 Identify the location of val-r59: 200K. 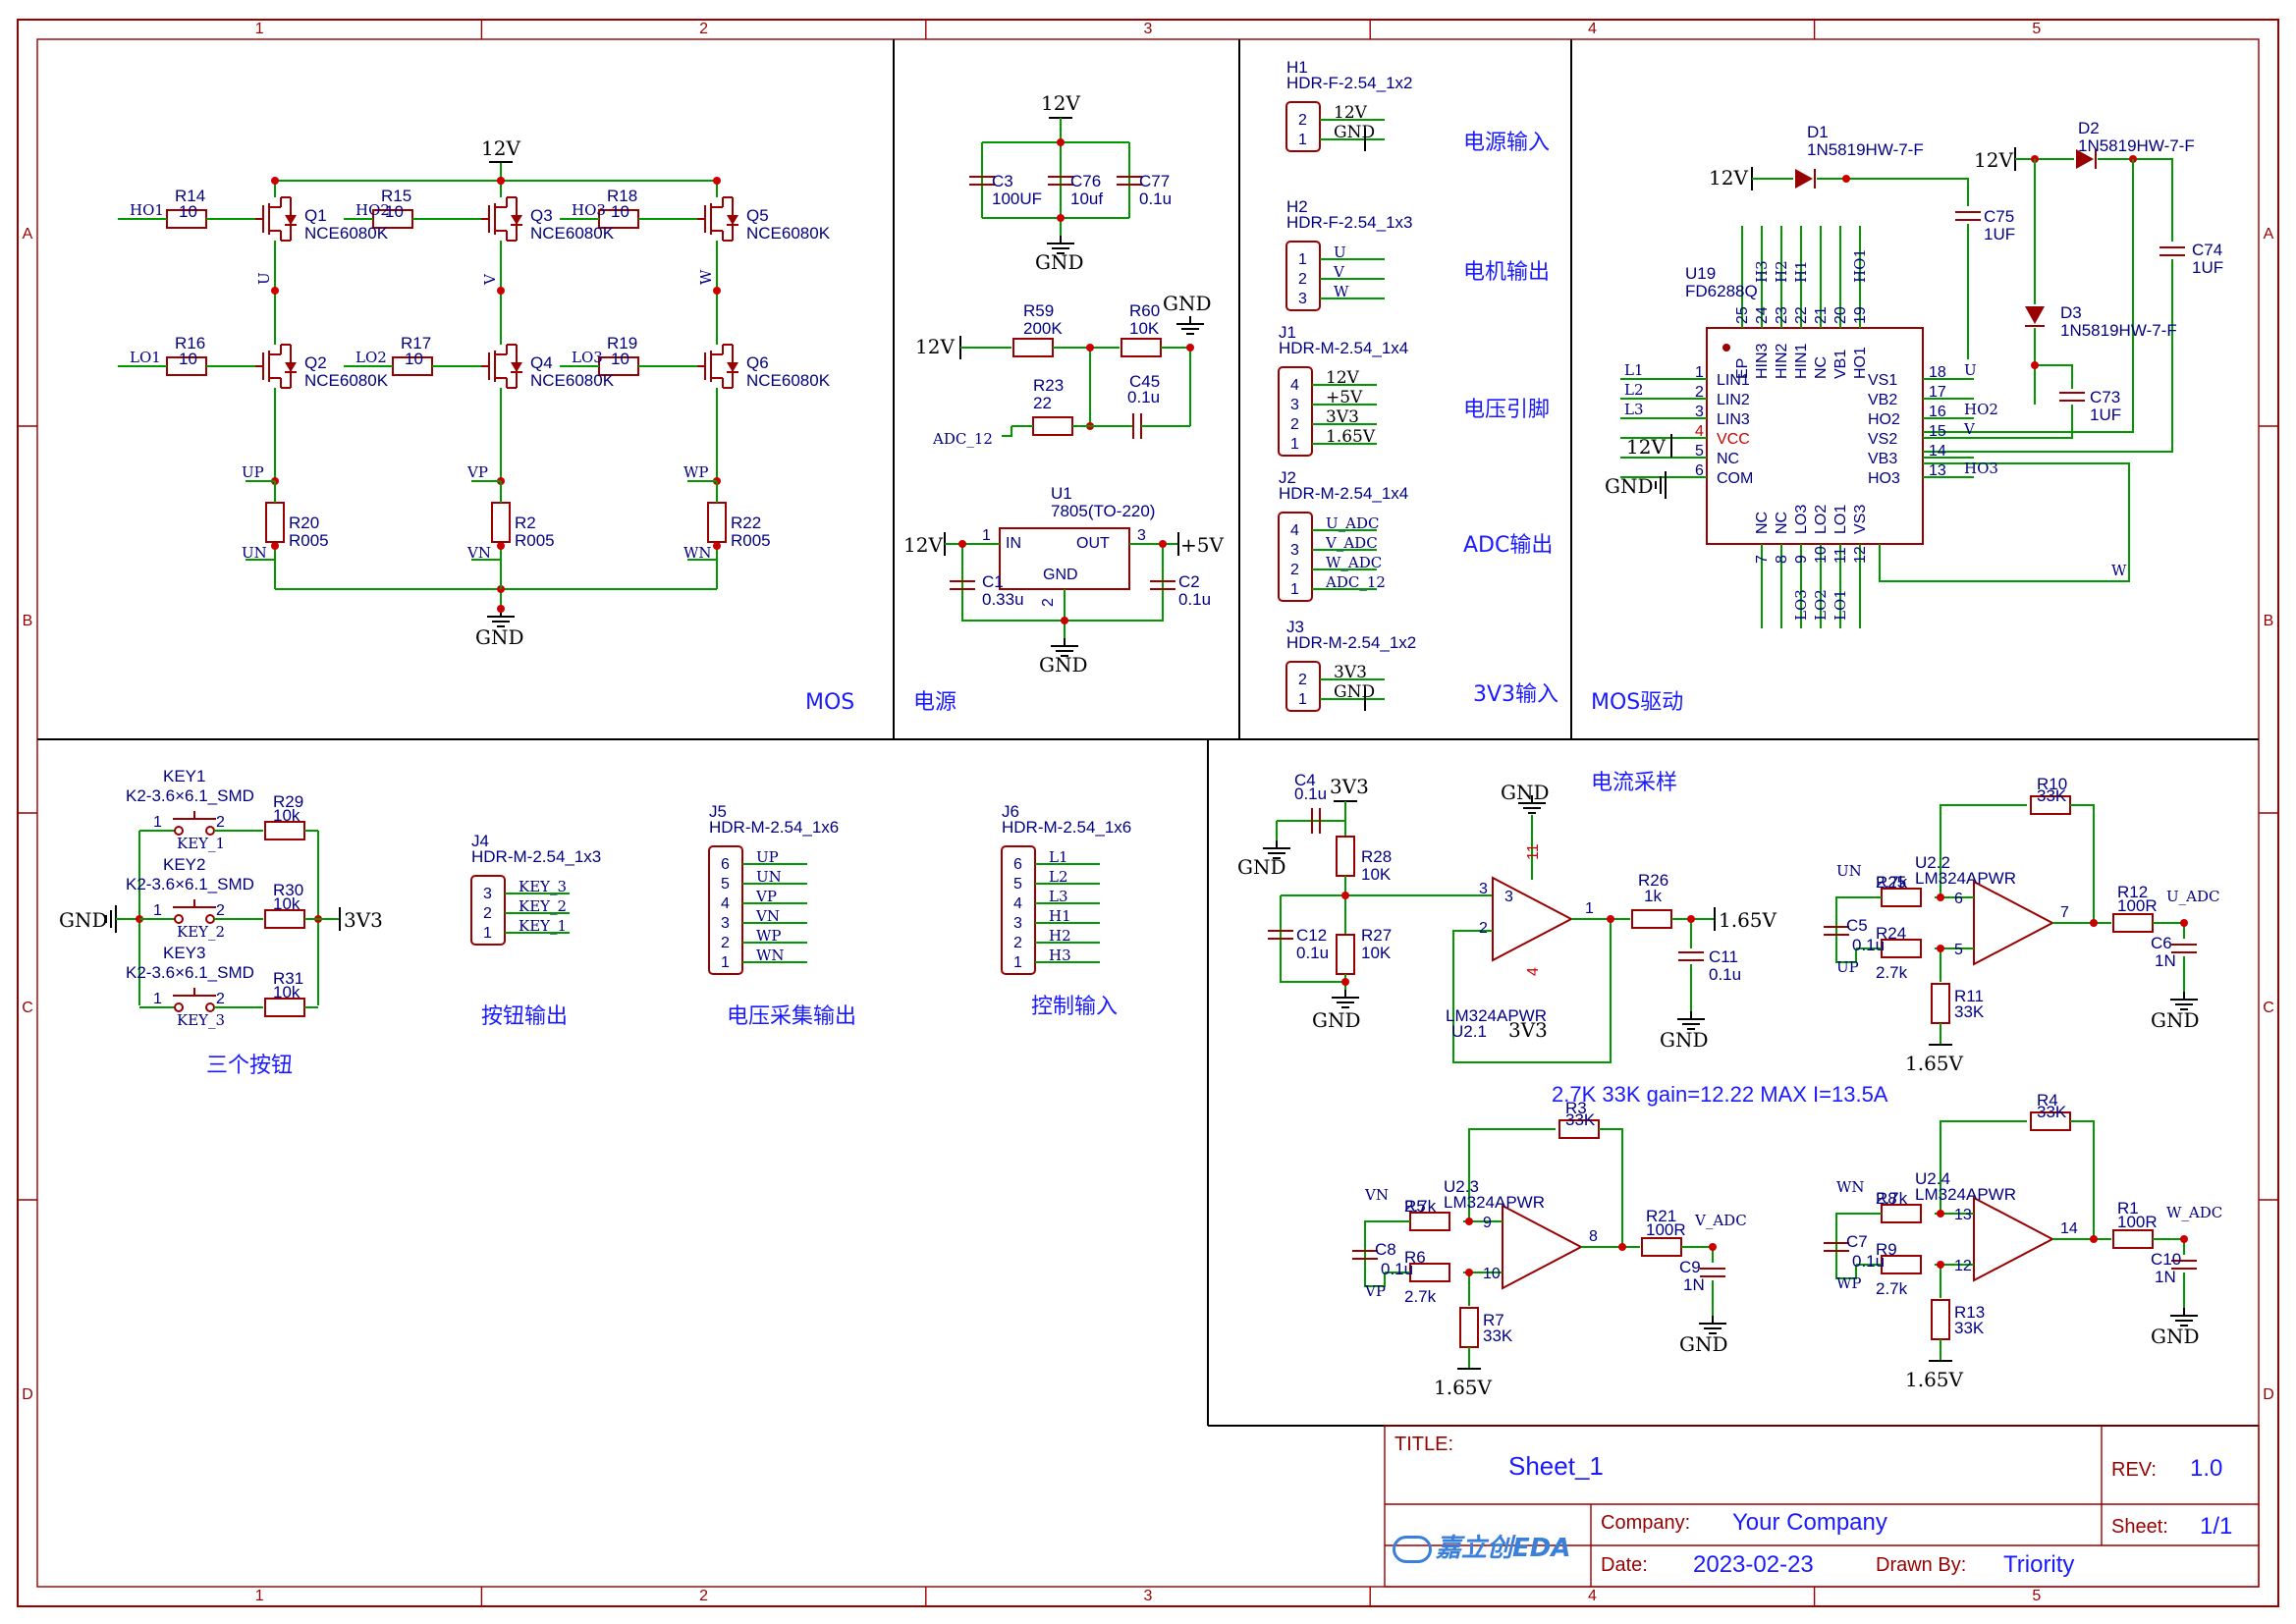
(1043, 328).